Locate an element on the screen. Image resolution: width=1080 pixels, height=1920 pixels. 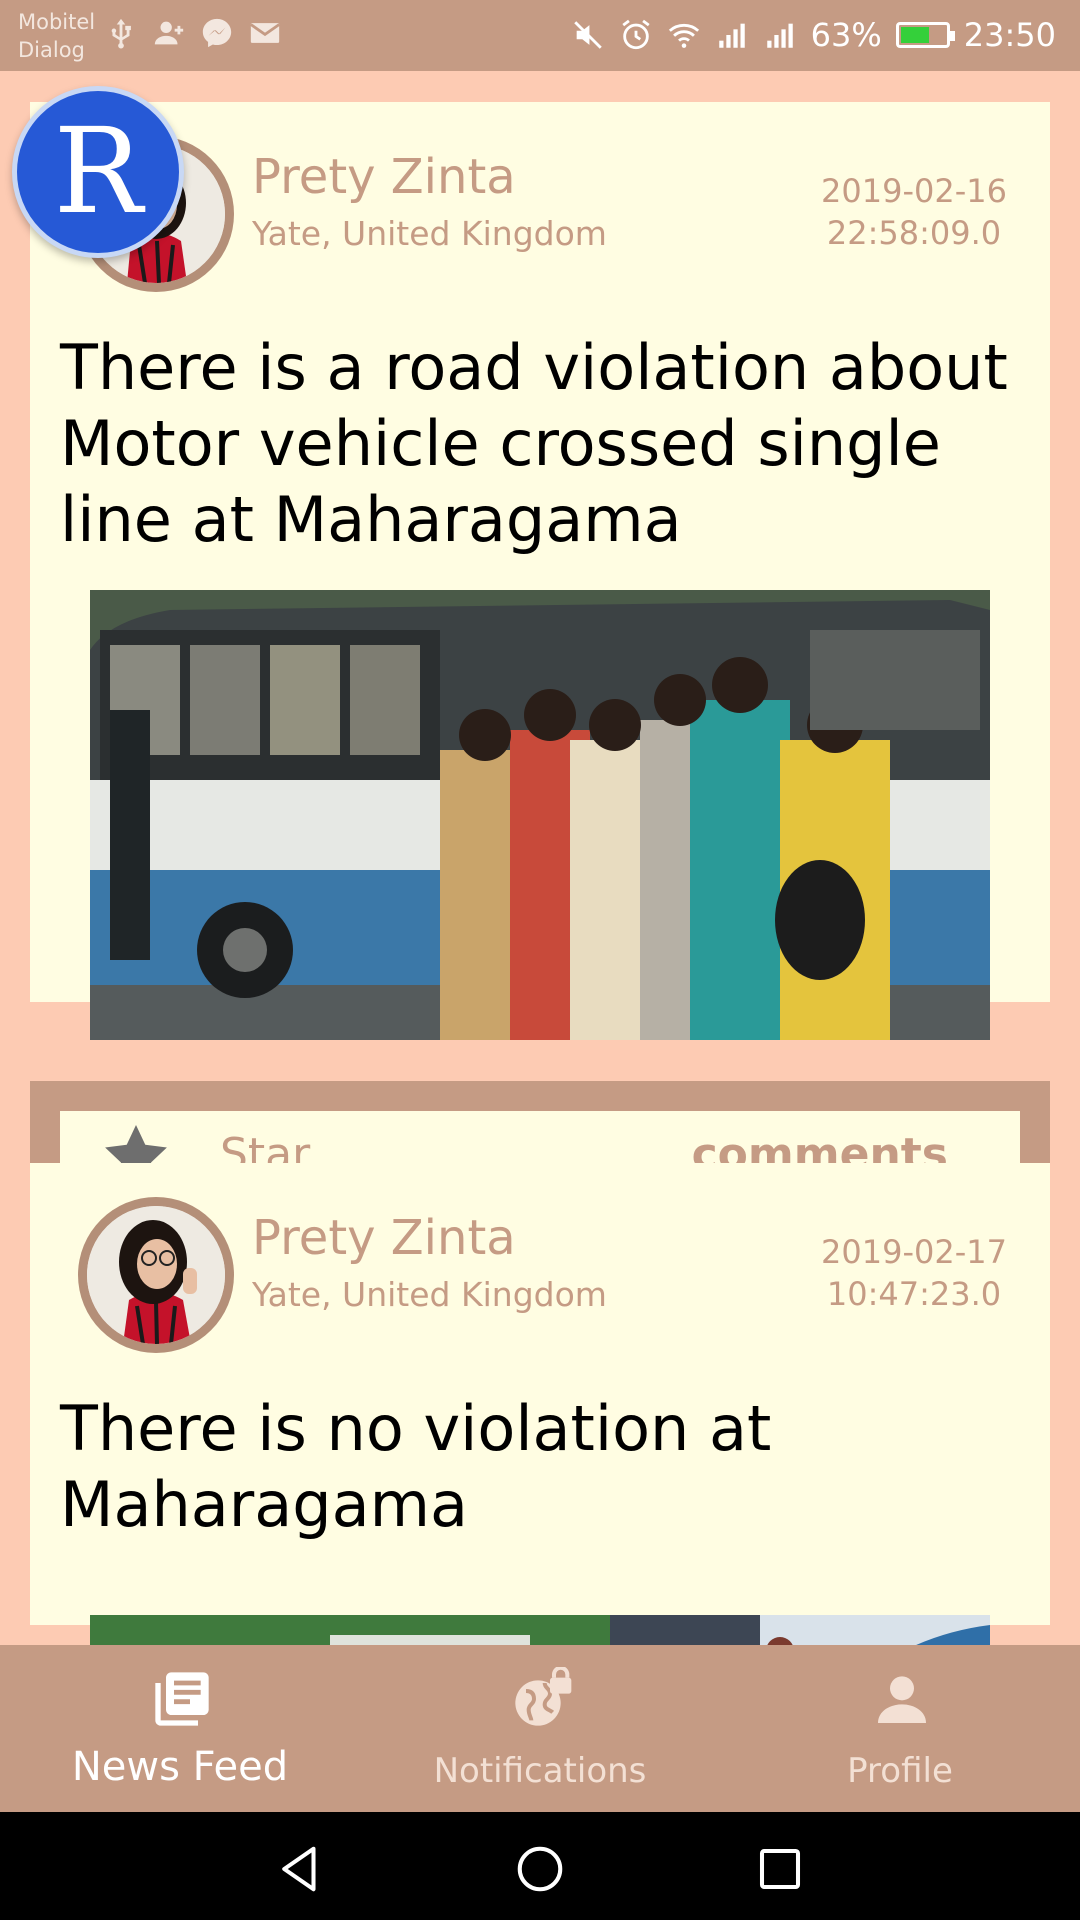
avatar is located at coordinates (156, 1275).